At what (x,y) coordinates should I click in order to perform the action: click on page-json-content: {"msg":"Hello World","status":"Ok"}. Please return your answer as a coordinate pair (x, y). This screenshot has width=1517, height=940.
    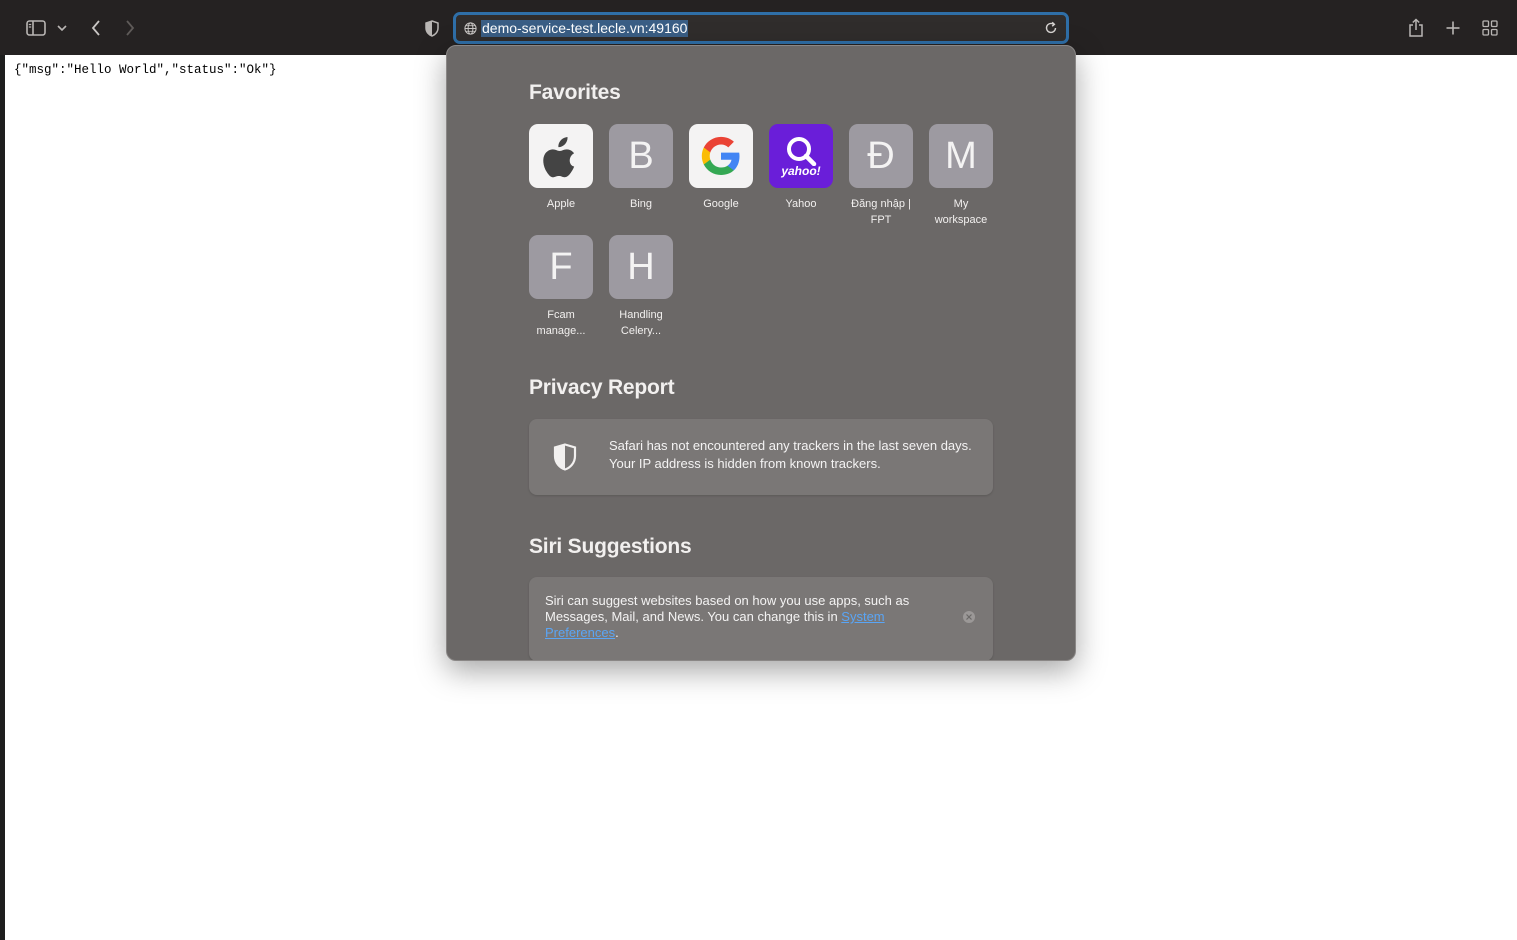
    Looking at the image, I should click on (145, 70).